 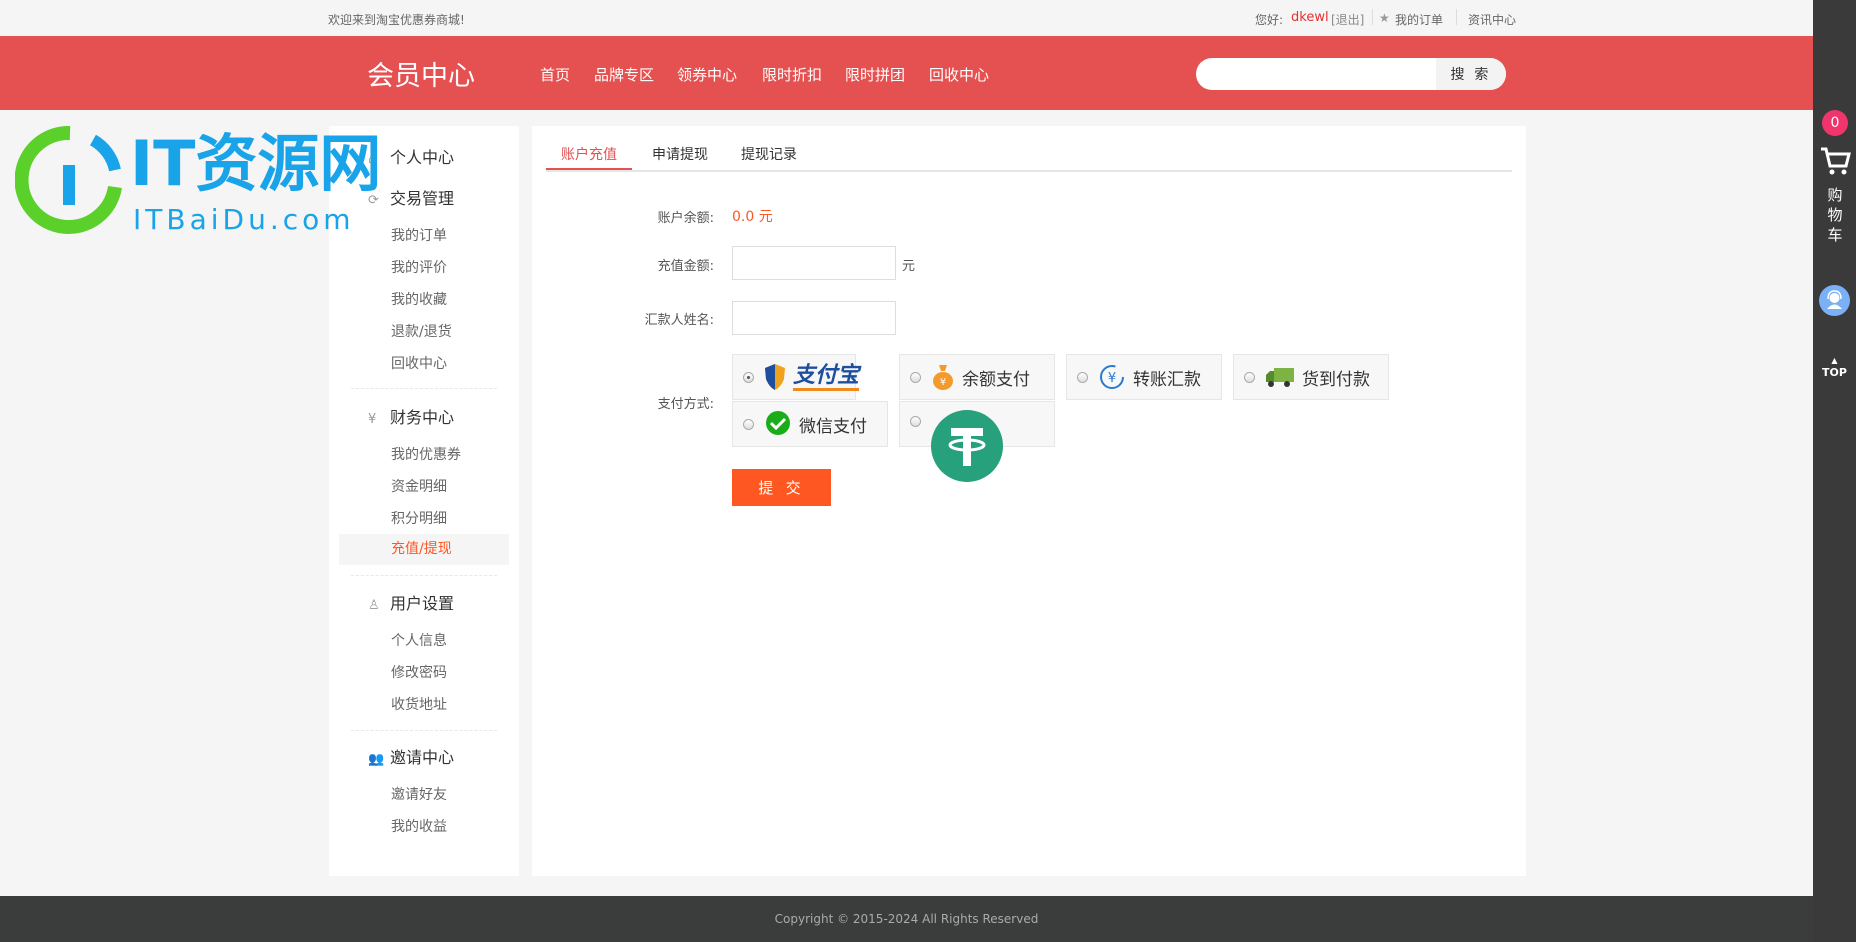 I want to click on sidebar-group-transactions: ⟳ 交易管理, so click(x=411, y=197).